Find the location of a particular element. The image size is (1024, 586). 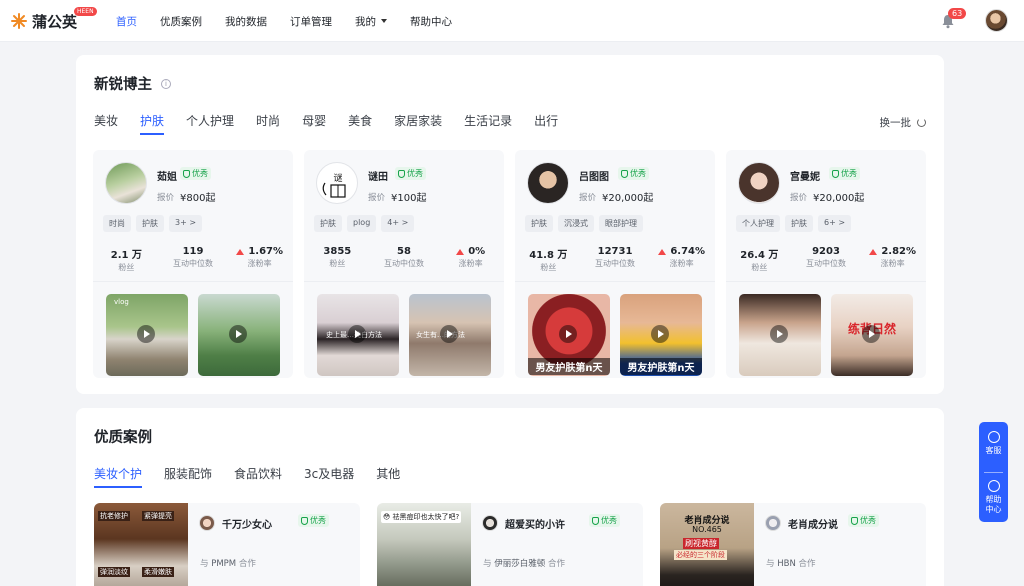

tab-apparel: 服装配饰 is located at coordinates (188, 476).